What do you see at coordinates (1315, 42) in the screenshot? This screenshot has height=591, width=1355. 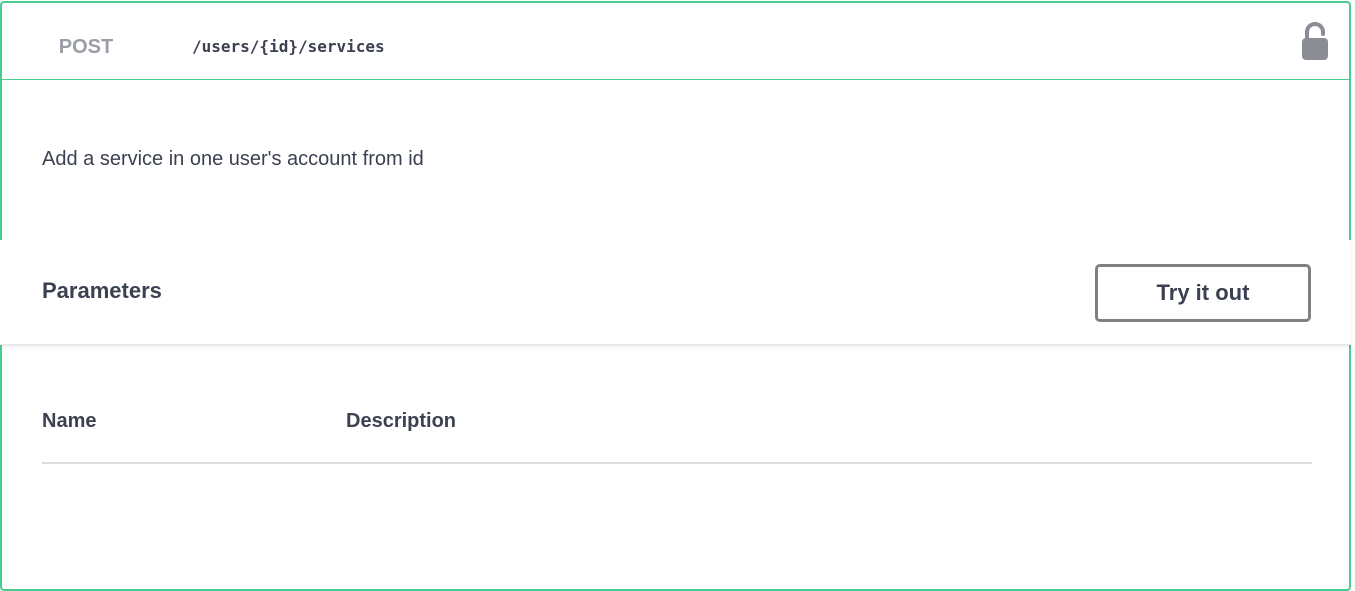 I see `lock-icon` at bounding box center [1315, 42].